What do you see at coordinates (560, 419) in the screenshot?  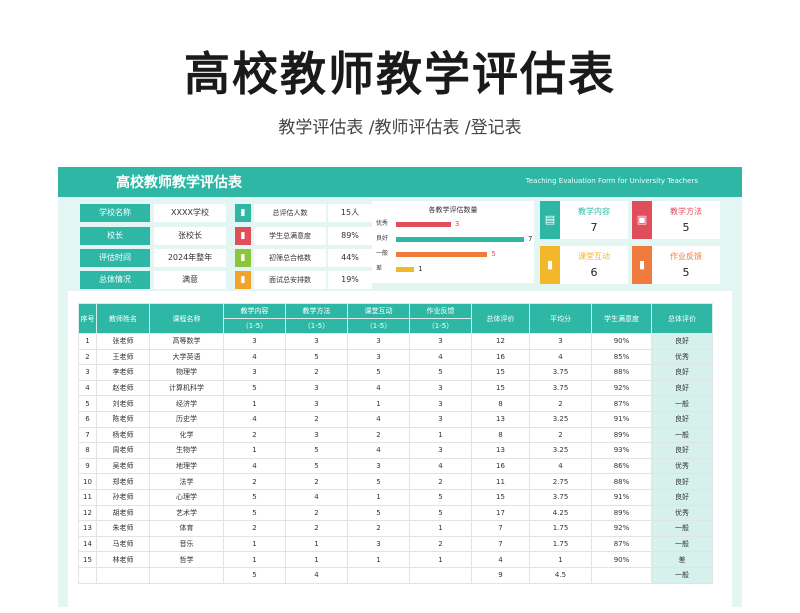 I see `table-cell: 3.25` at bounding box center [560, 419].